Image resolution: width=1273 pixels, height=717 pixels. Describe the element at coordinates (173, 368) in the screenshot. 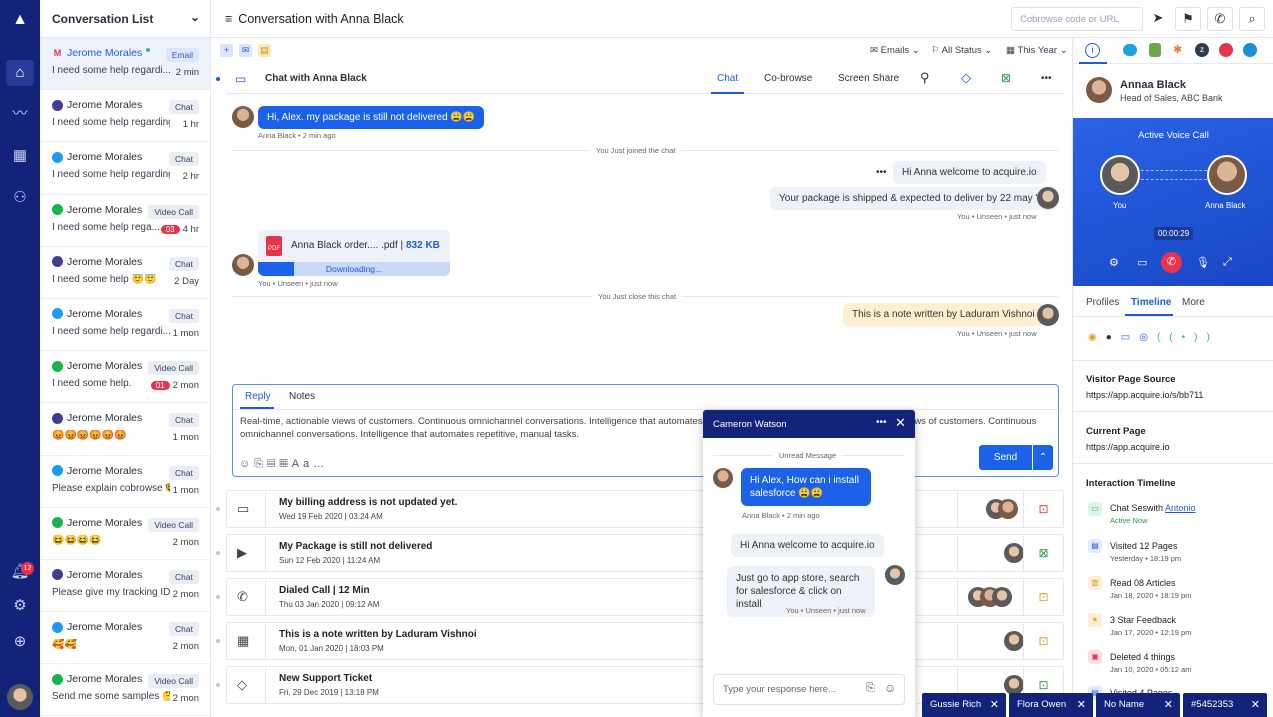

I see `channel-tag: Video Call` at that location.